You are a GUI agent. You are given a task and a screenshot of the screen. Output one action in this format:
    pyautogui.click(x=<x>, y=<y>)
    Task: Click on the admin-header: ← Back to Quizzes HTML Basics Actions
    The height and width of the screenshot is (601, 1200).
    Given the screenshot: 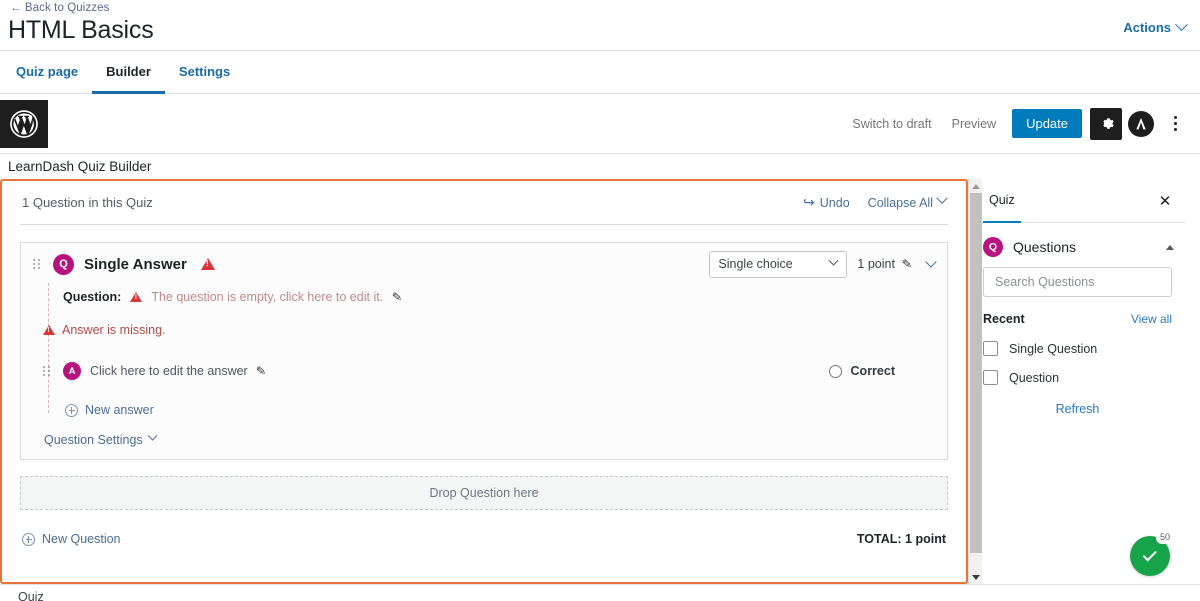 What is the action you would take?
    pyautogui.click(x=600, y=25)
    